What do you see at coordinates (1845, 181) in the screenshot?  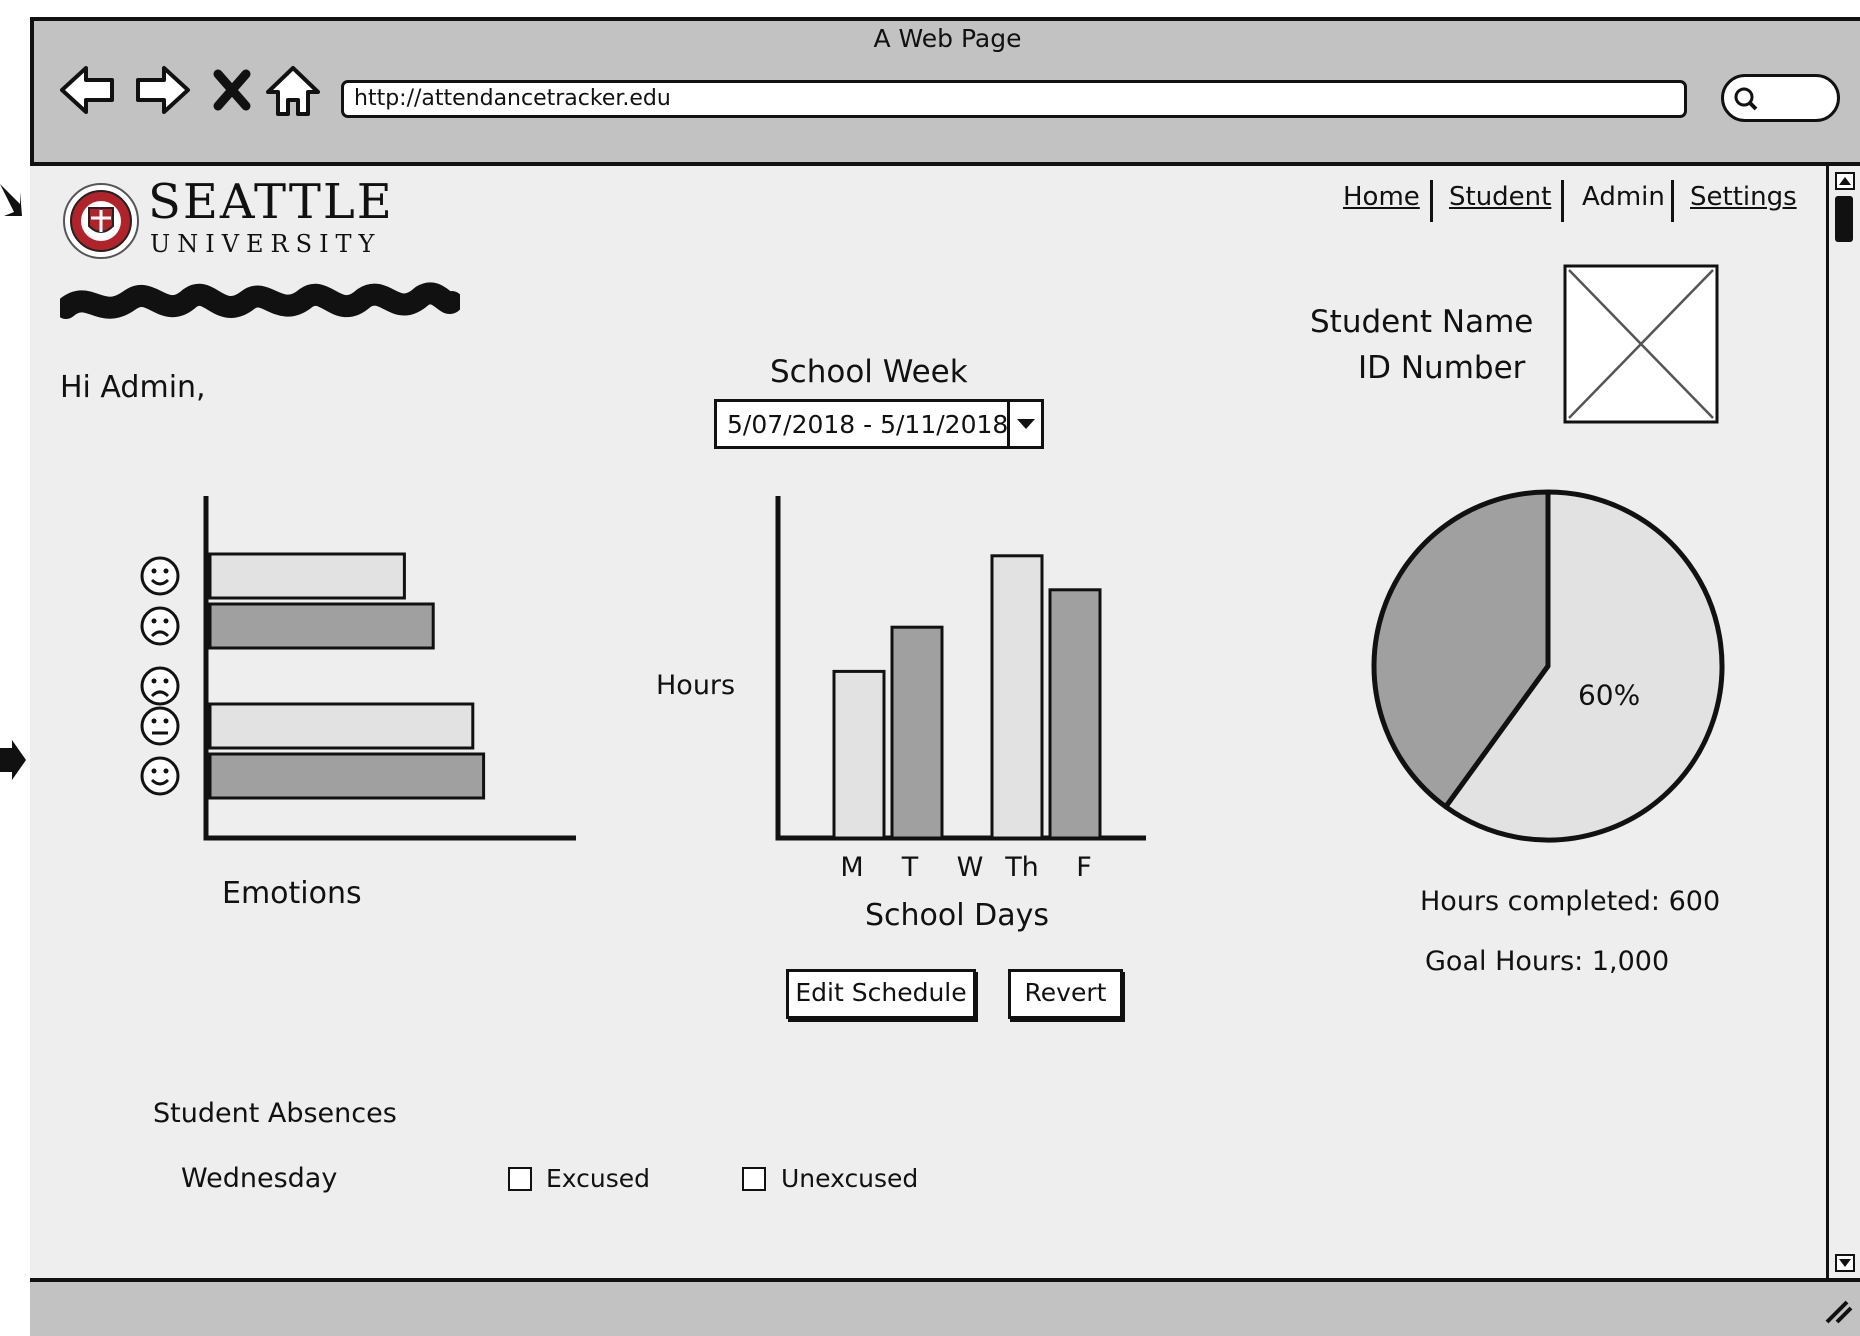 I see `scroll-up-icon` at bounding box center [1845, 181].